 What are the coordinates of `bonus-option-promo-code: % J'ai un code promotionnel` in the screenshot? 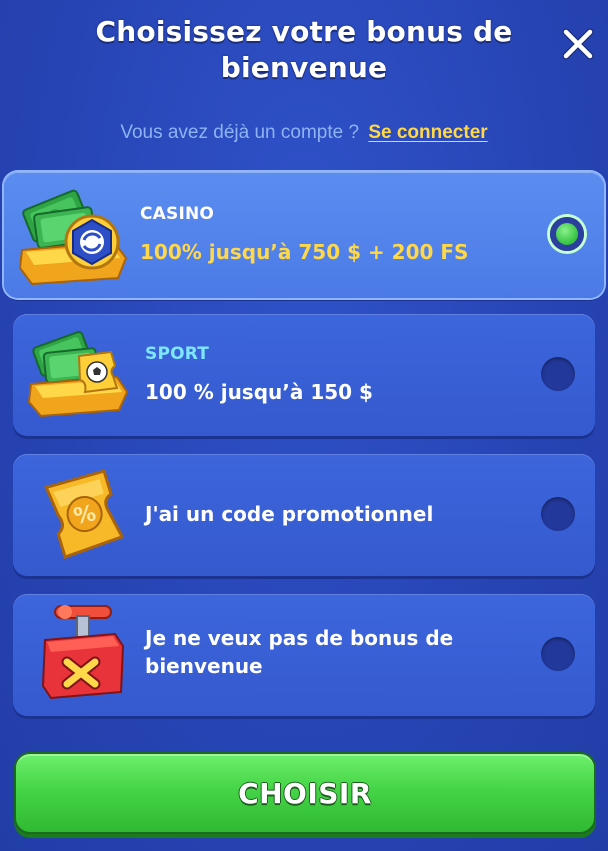 It's located at (304, 515).